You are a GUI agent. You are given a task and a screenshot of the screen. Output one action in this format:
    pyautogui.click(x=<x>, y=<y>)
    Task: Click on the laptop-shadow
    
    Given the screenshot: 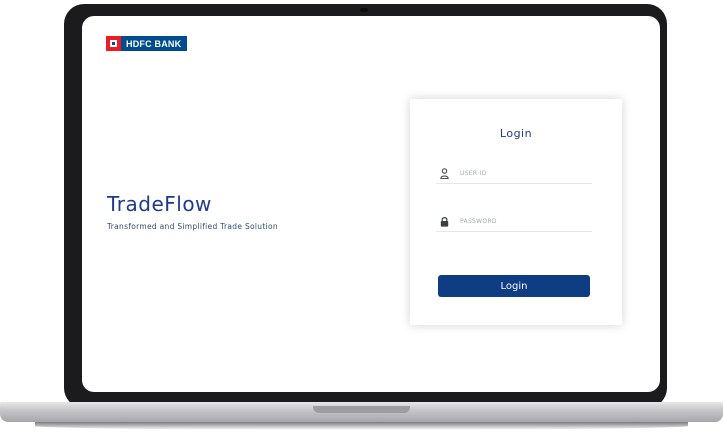 What is the action you would take?
    pyautogui.click(x=361, y=426)
    